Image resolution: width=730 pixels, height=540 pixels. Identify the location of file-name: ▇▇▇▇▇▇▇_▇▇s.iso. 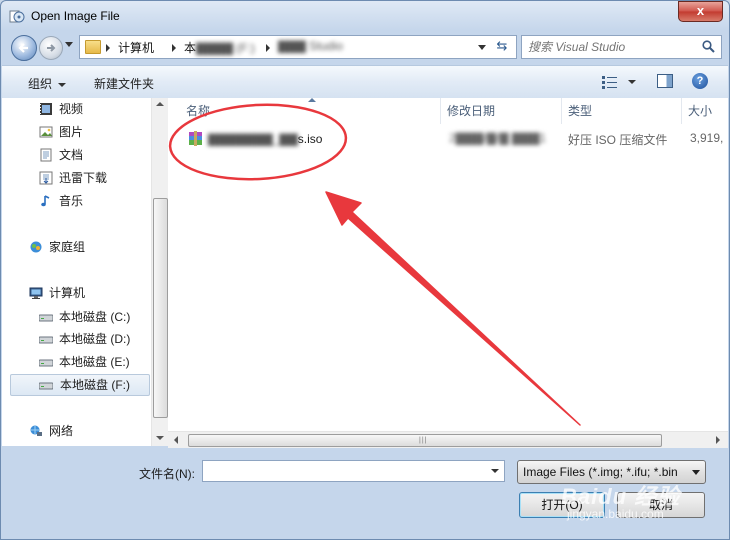
(265, 139).